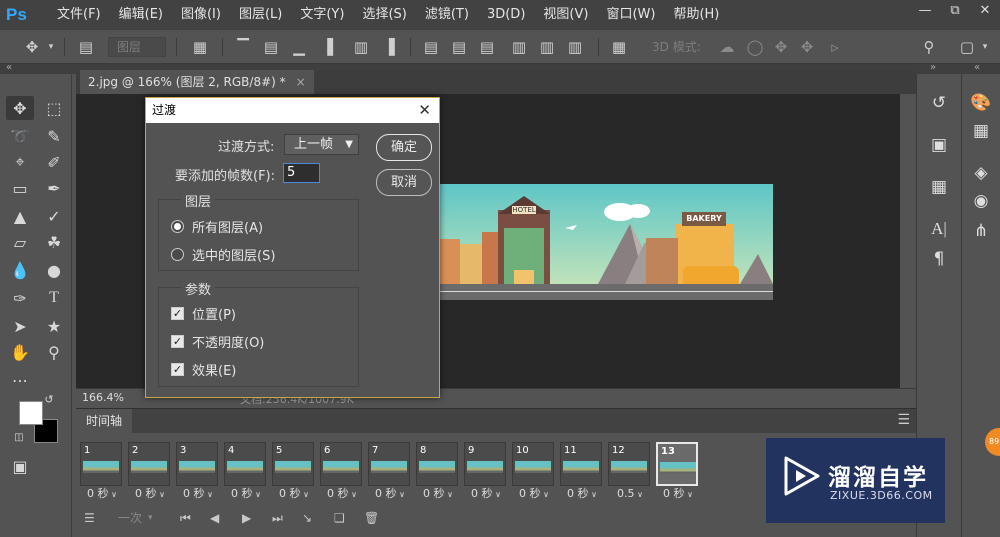 The width and height of the screenshot is (1000, 537). What do you see at coordinates (547, 47) in the screenshot?
I see `distribute-hcenter-icon: ▥` at bounding box center [547, 47].